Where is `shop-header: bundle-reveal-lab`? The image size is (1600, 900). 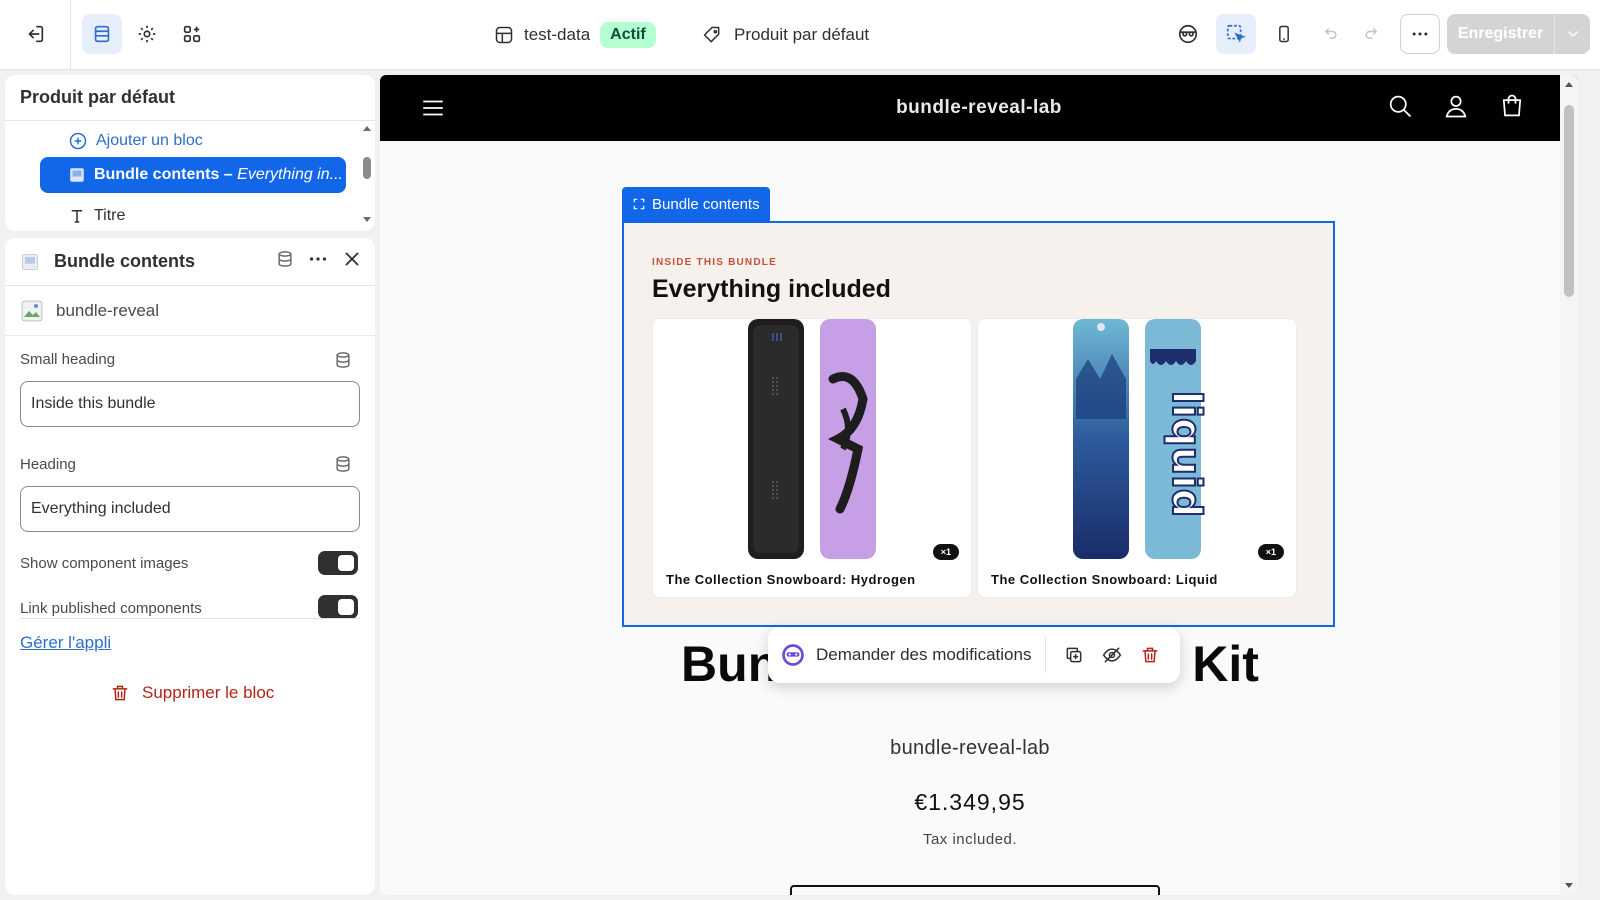 shop-header: bundle-reveal-lab is located at coordinates (979, 108).